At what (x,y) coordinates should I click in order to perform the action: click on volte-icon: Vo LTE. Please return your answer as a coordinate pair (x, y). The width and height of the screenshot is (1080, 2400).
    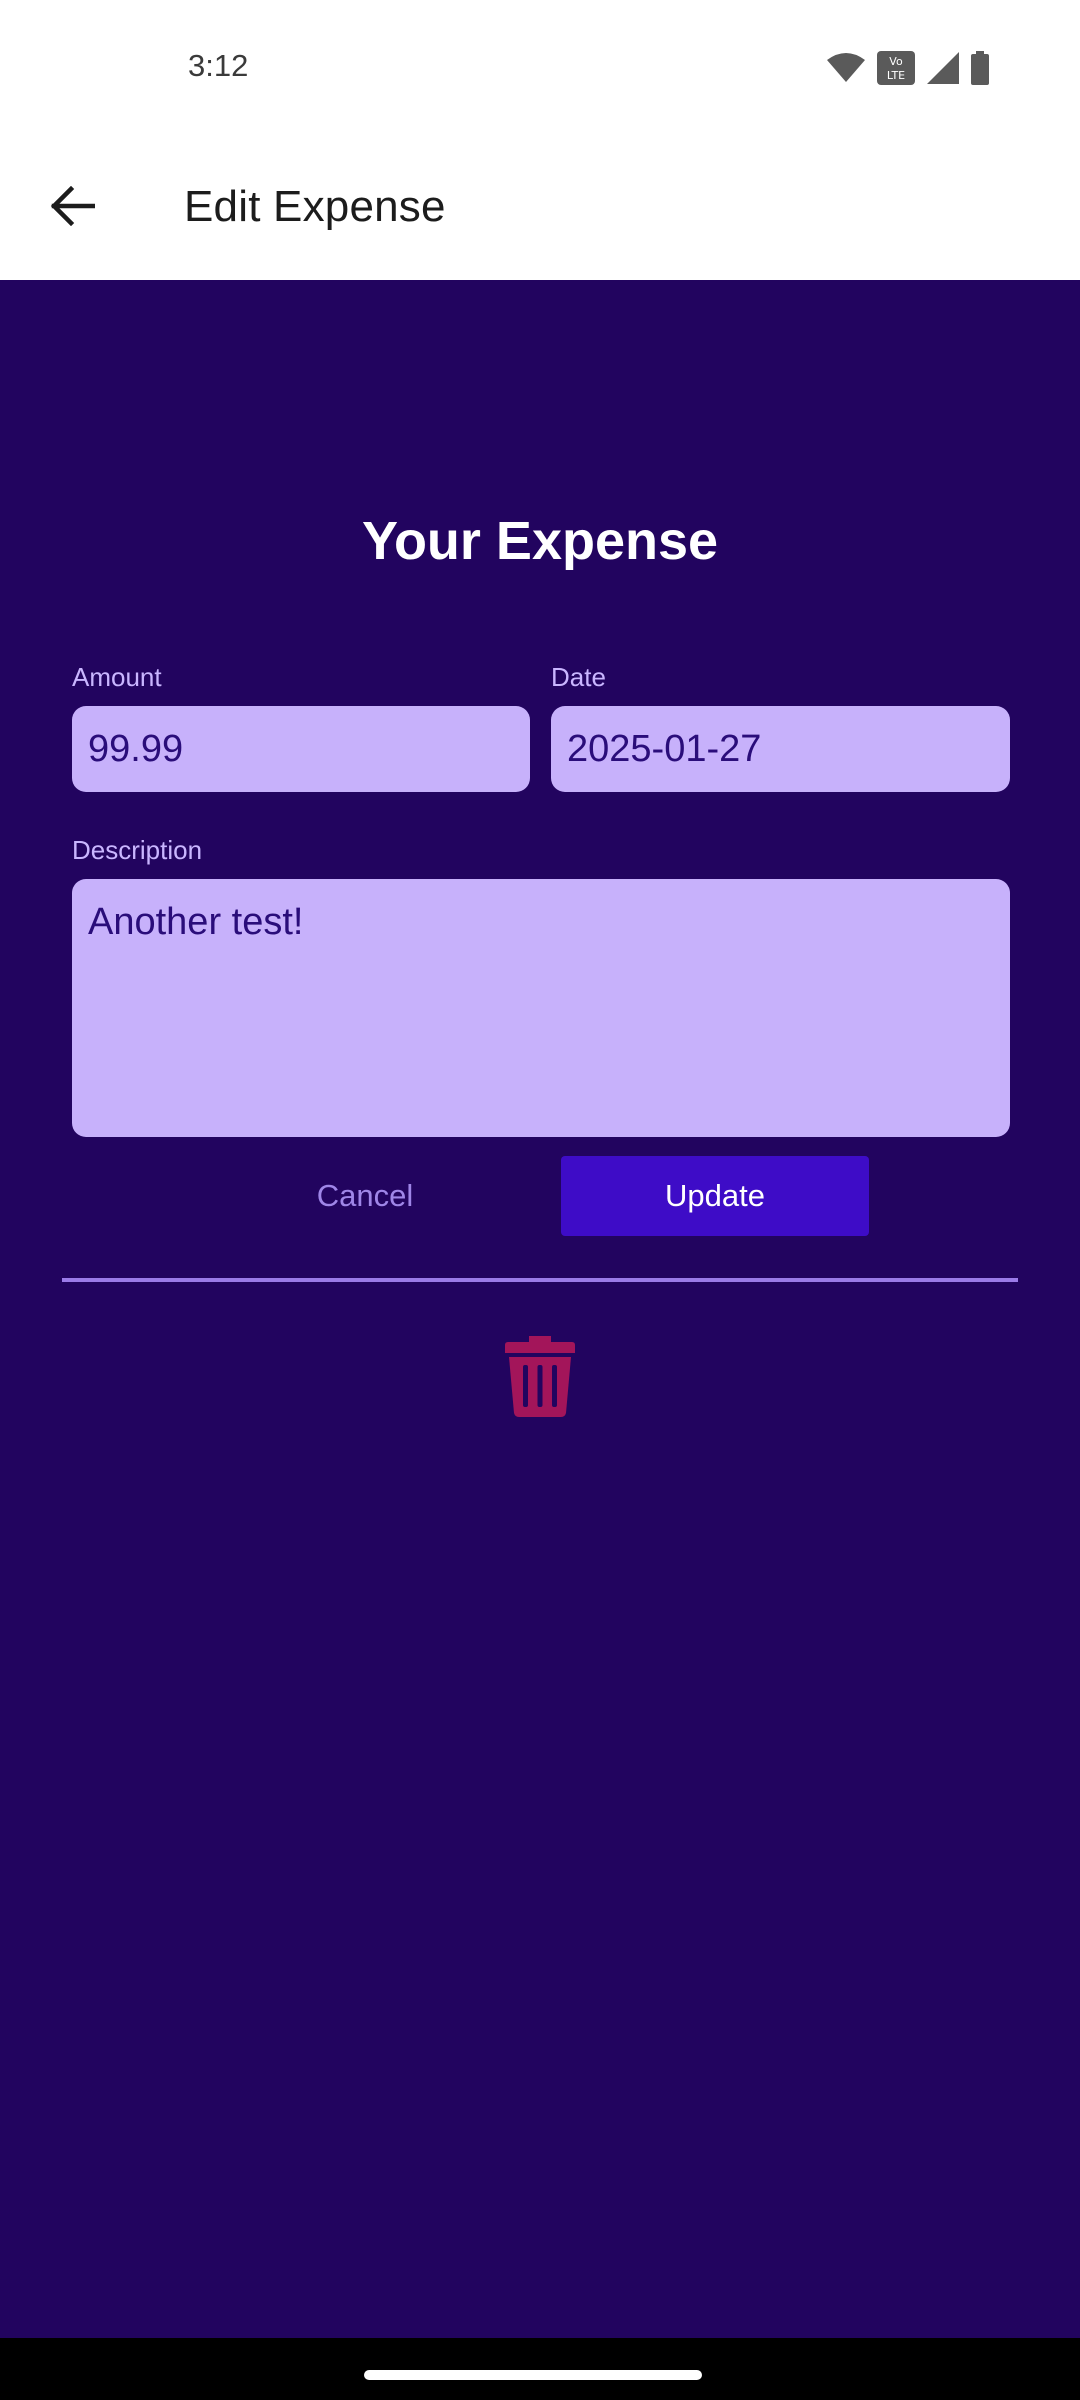
    Looking at the image, I should click on (896, 68).